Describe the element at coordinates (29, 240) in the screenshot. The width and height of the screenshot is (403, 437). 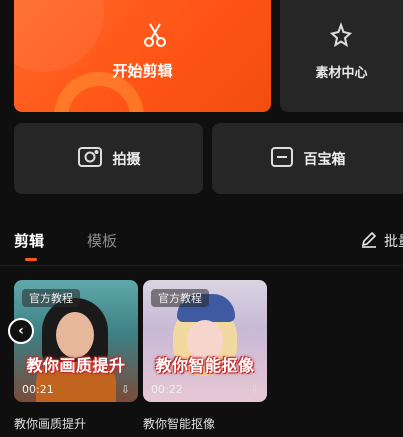
I see `tab-edit: 剪辑` at that location.